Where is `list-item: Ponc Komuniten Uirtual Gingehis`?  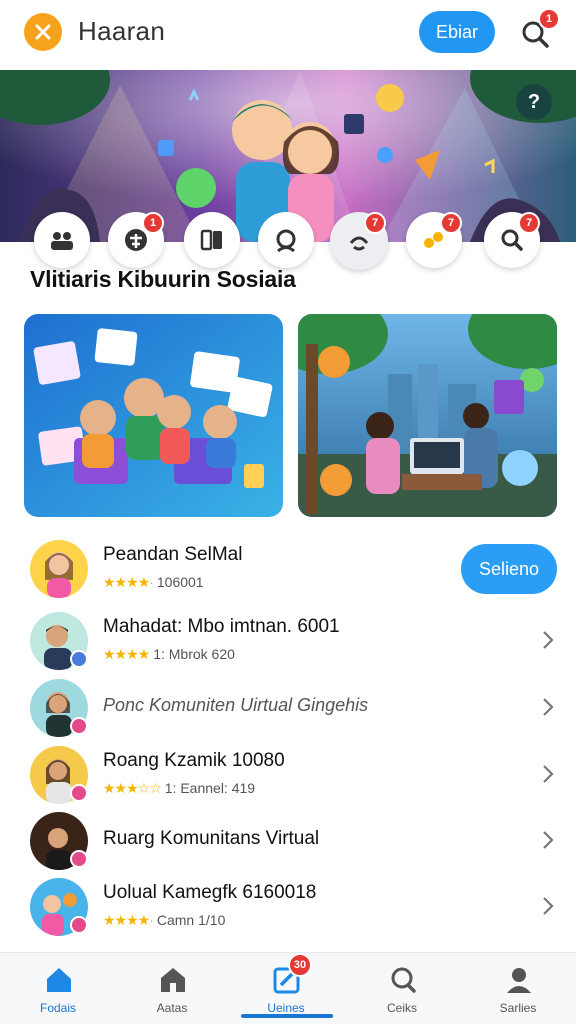 list-item: Ponc Komuniten Uirtual Gingehis is located at coordinates (288, 708).